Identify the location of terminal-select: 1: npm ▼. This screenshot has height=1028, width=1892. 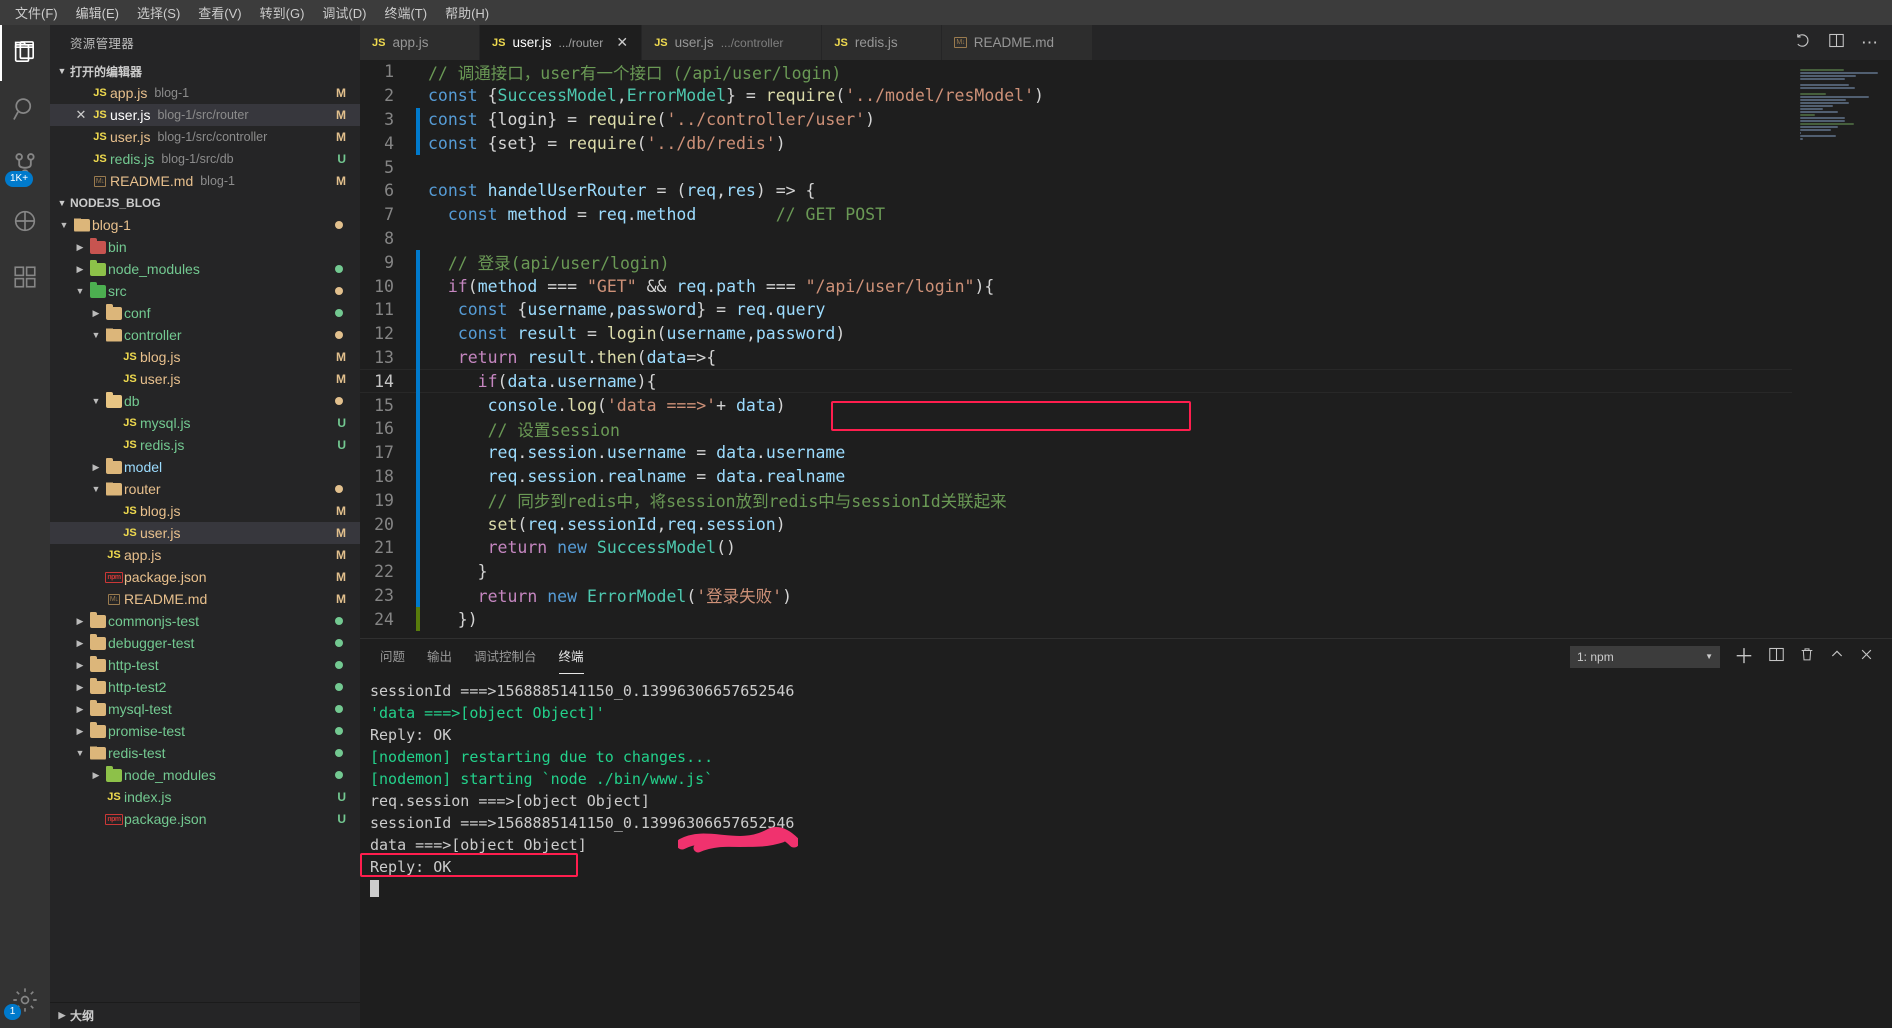
(1645, 656).